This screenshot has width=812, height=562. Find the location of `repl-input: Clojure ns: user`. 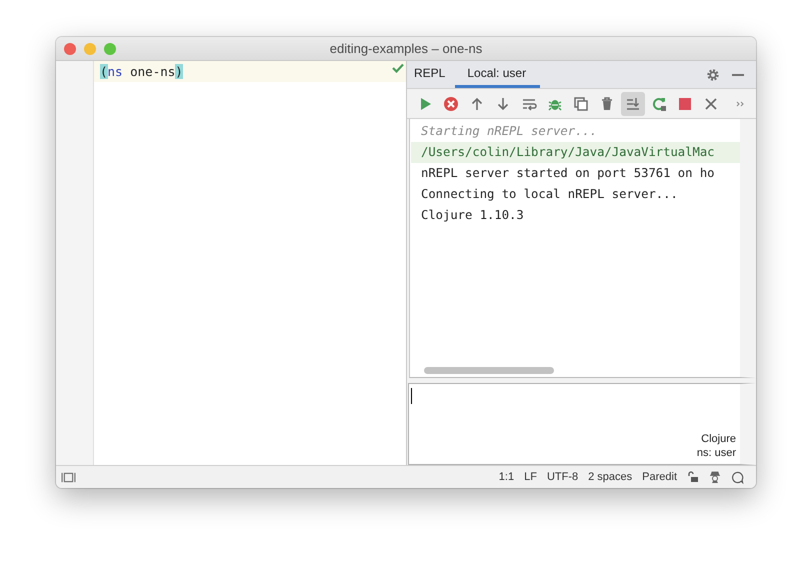

repl-input: Clojure ns: user is located at coordinates (582, 424).